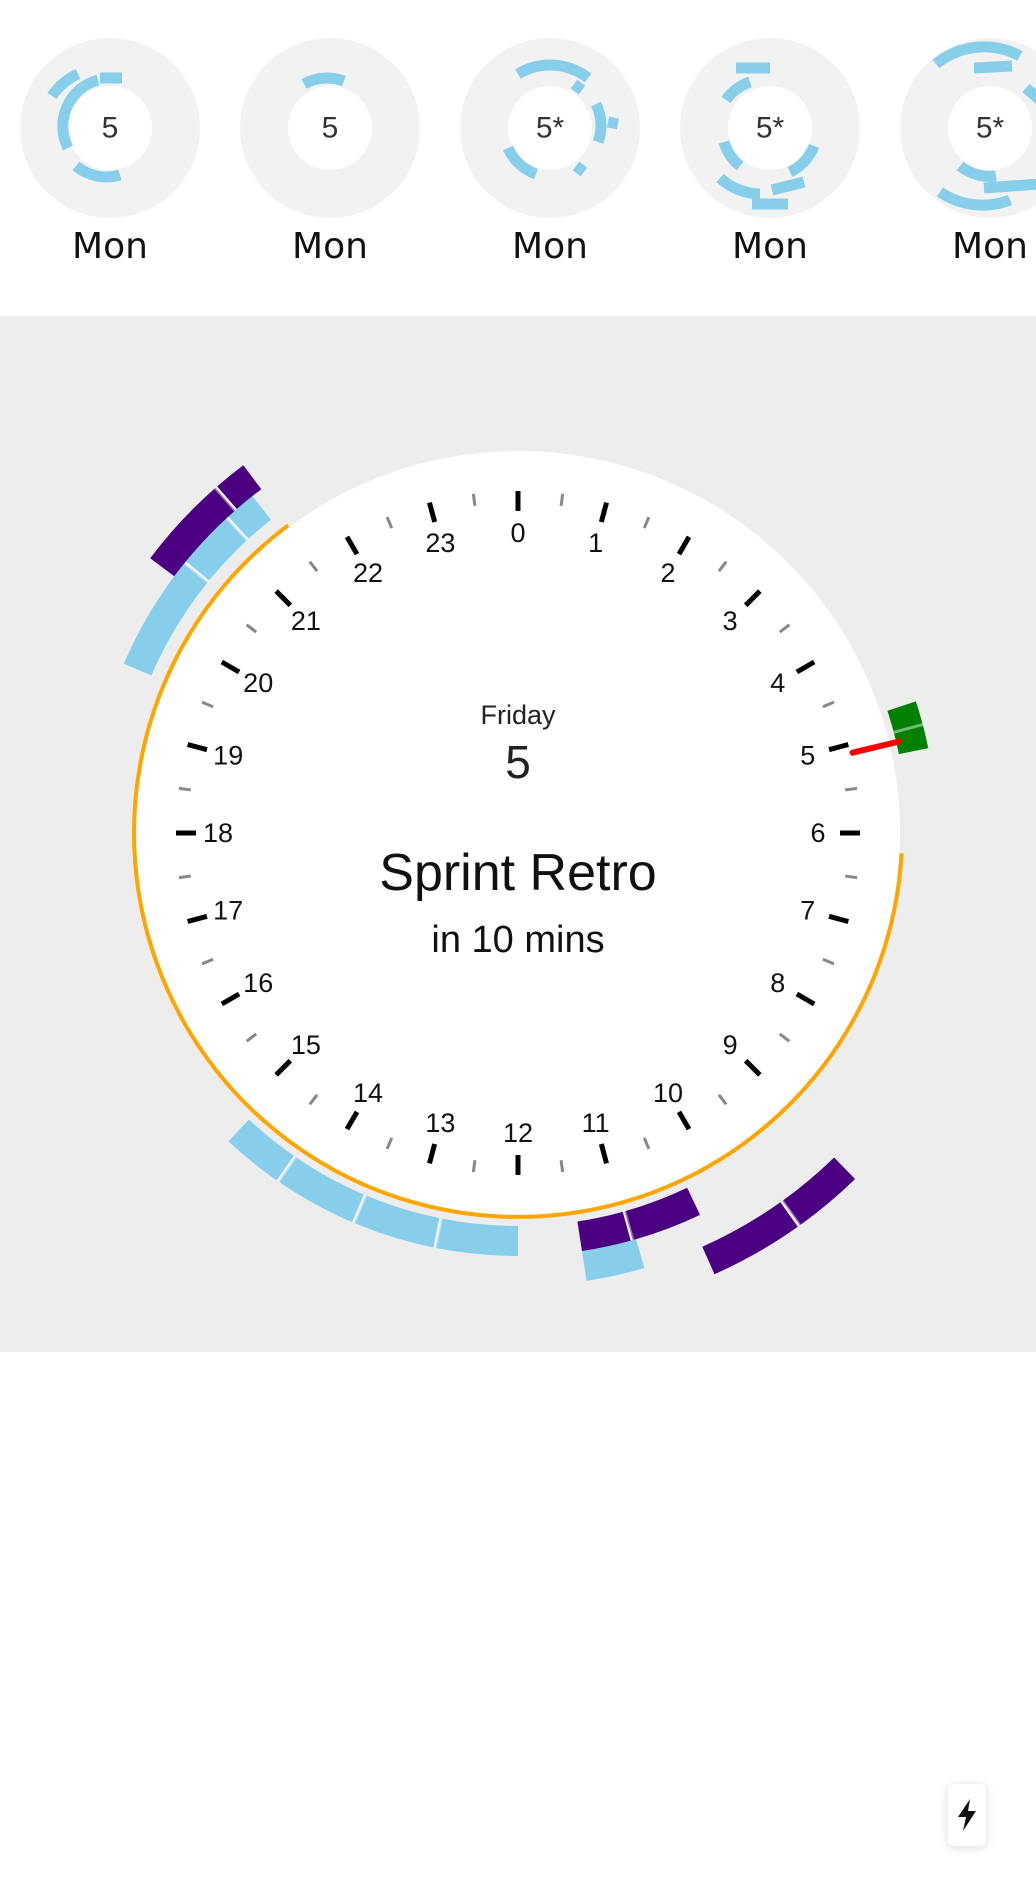  What do you see at coordinates (730, 1045) in the screenshot?
I see `hour-label: 9` at bounding box center [730, 1045].